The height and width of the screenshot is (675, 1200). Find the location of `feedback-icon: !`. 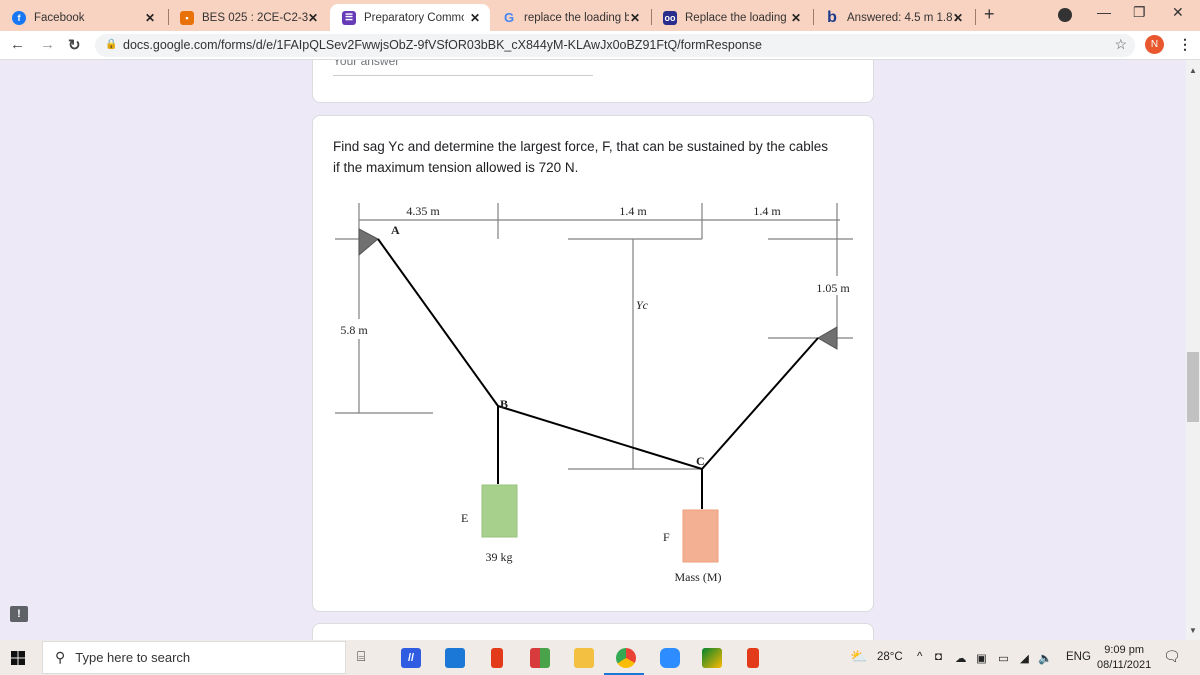

feedback-icon: ! is located at coordinates (19, 614).